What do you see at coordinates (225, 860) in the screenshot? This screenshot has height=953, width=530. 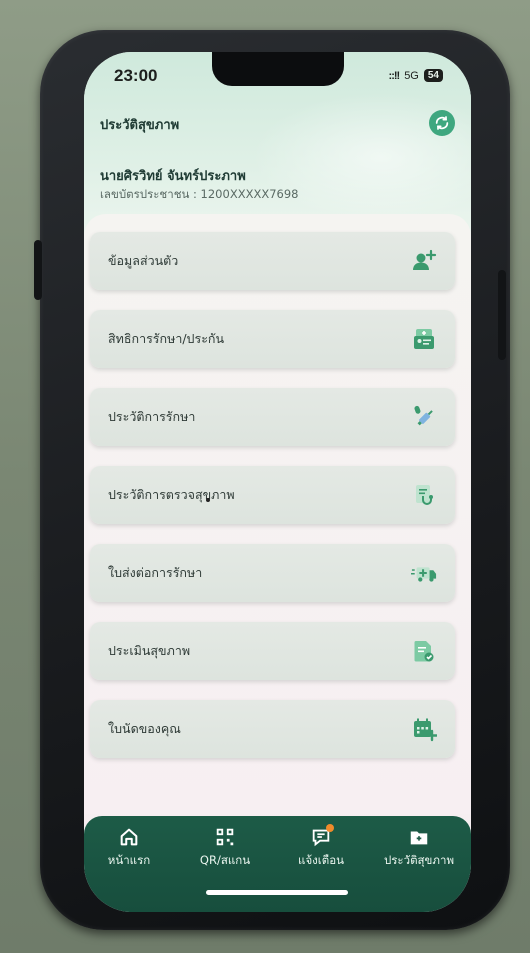 I see `tab-label: QR/สแกน` at bounding box center [225, 860].